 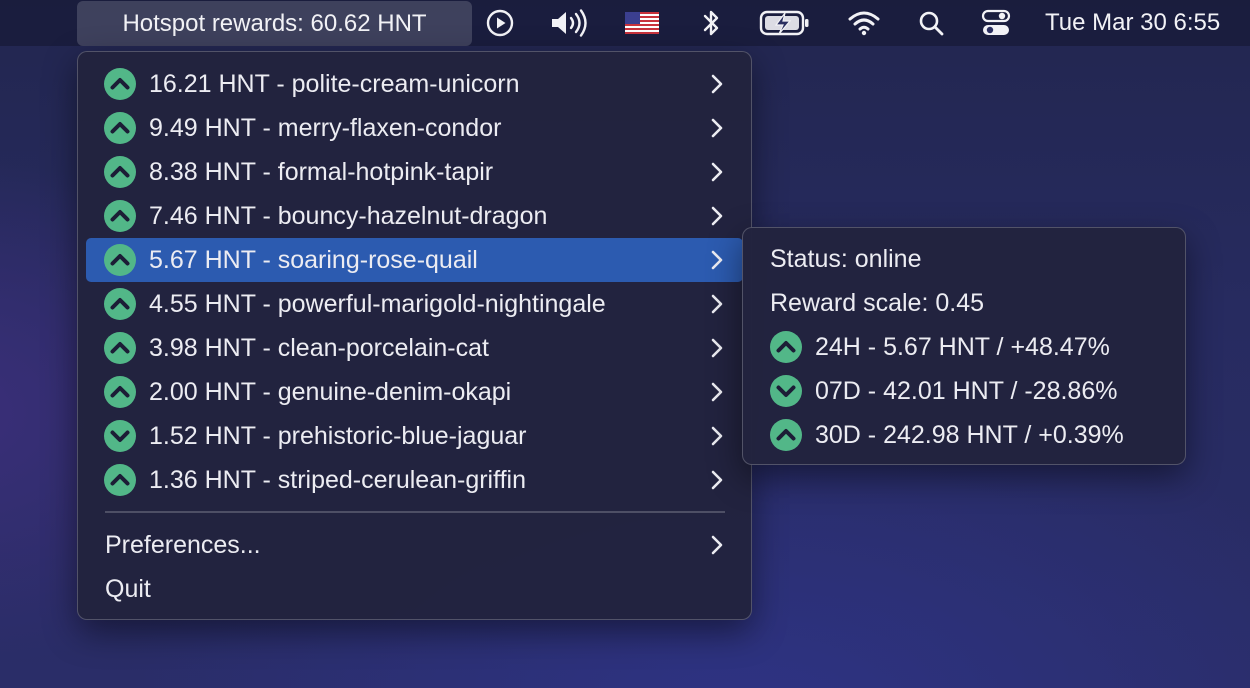 What do you see at coordinates (711, 23) in the screenshot?
I see `bluetooth-icon` at bounding box center [711, 23].